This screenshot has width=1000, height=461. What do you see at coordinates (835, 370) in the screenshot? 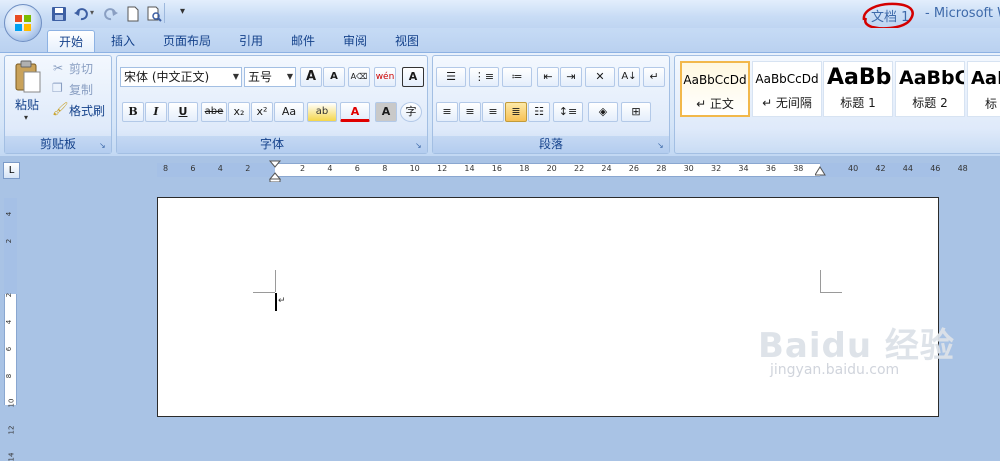
I see `baidu-watermark-url: jingyan.baidu.com` at bounding box center [835, 370].